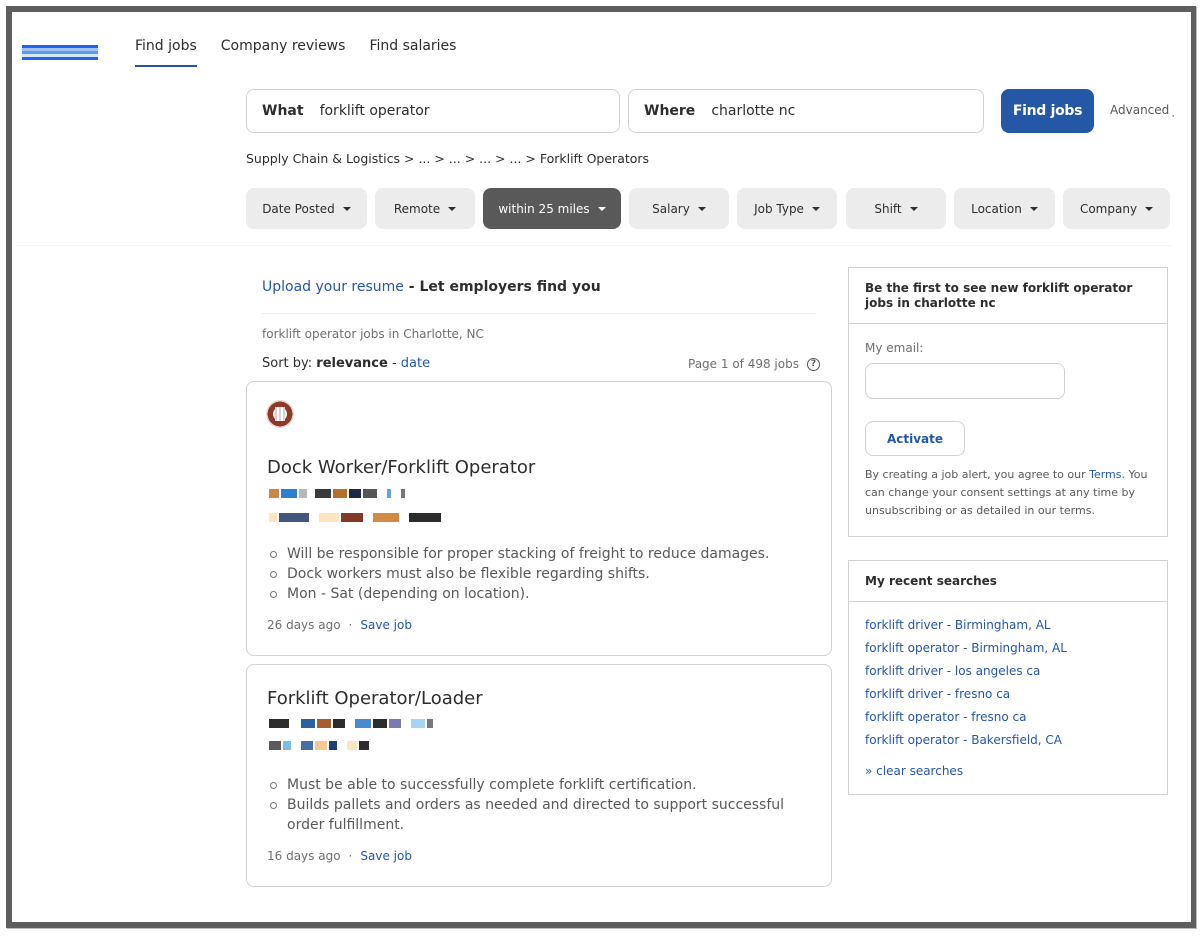 The image size is (1201, 937). I want to click on filter-remote: Remote, so click(425, 208).